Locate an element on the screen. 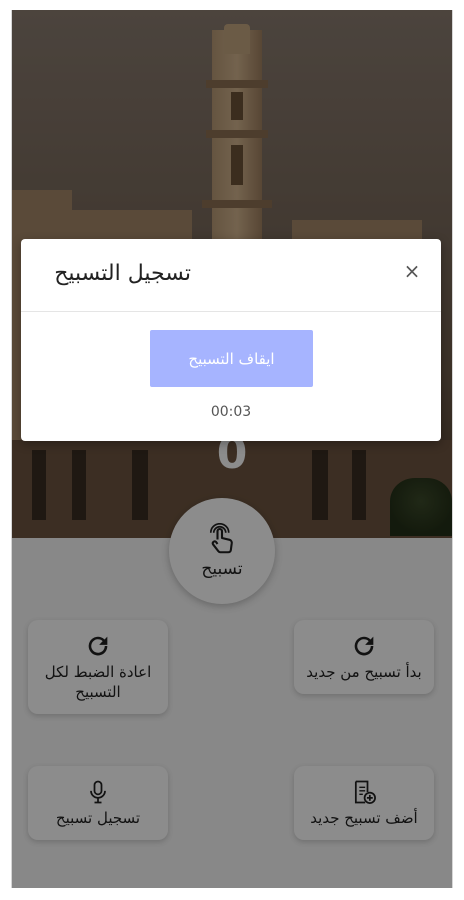 The height and width of the screenshot is (900, 464). close-icon: × is located at coordinates (412, 271).